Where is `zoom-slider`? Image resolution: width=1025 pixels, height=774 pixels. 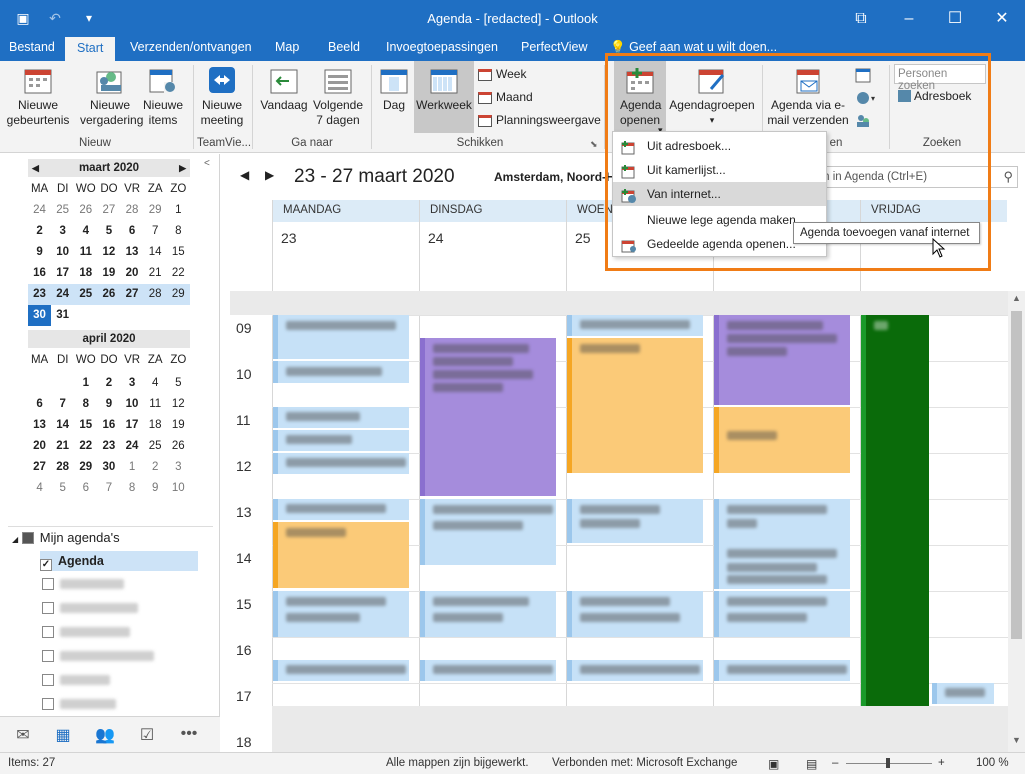 zoom-slider is located at coordinates (889, 763).